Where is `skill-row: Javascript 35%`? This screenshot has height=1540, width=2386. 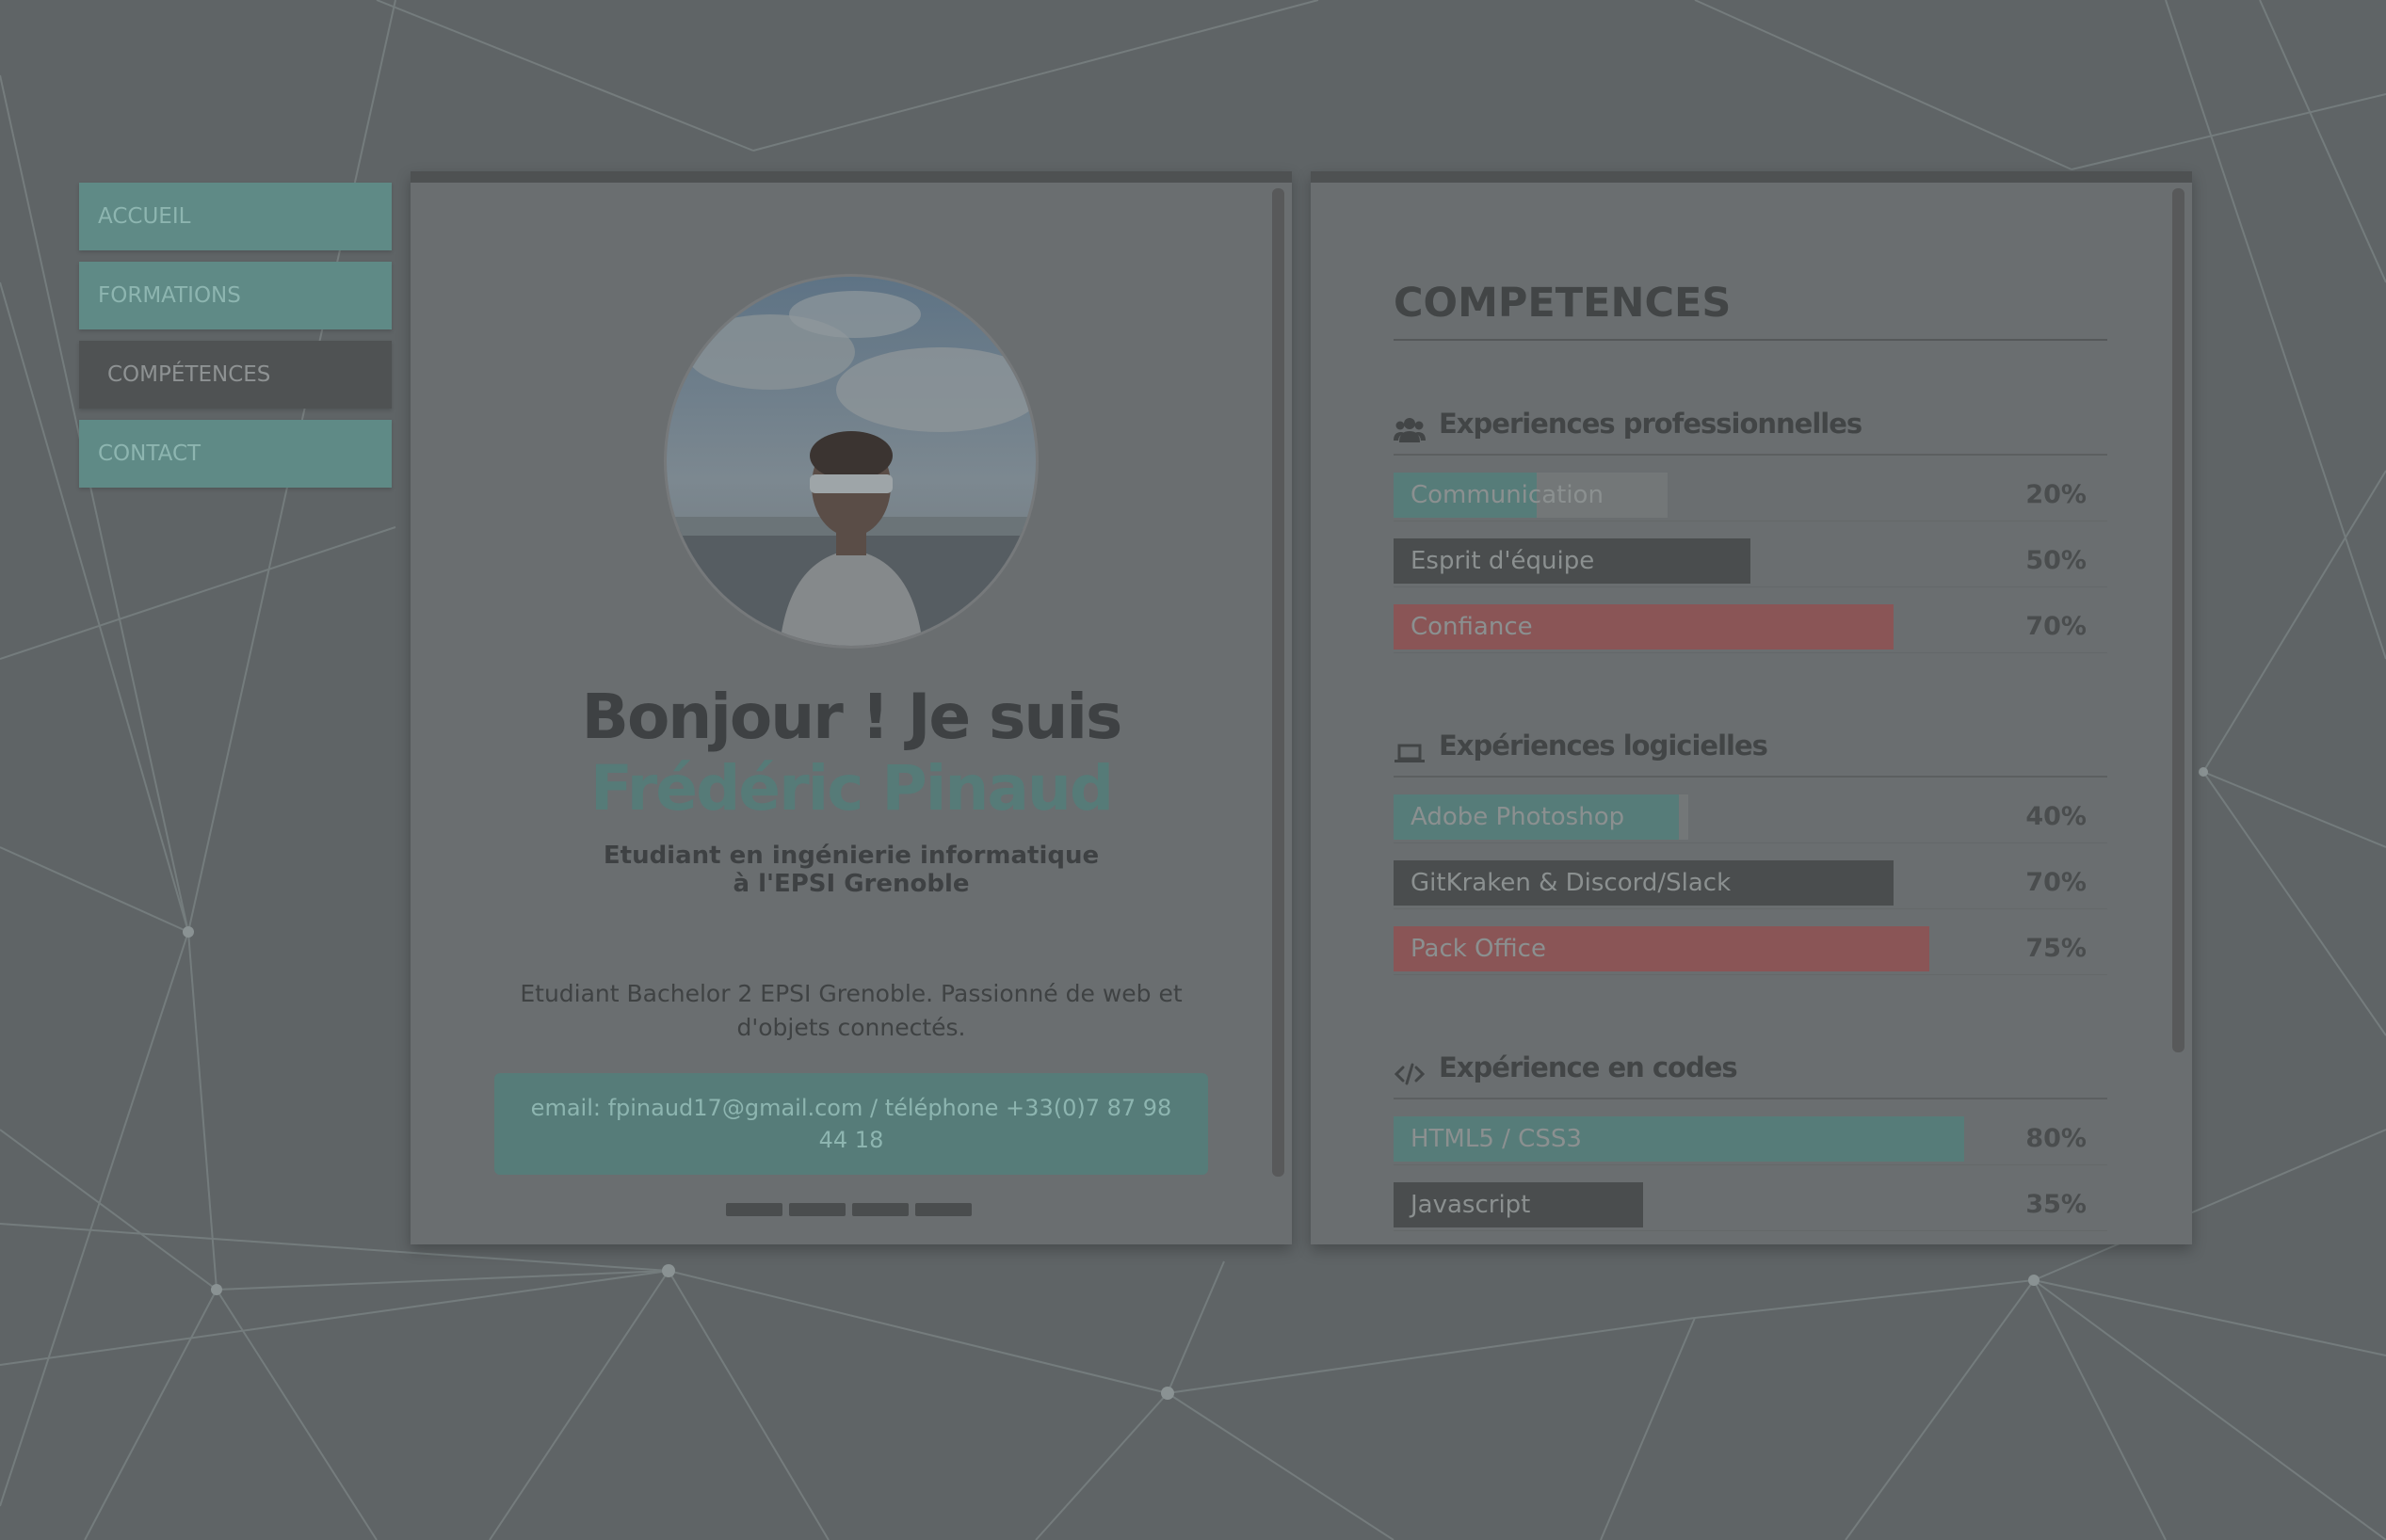
skill-row: Javascript 35% is located at coordinates (1750, 1198).